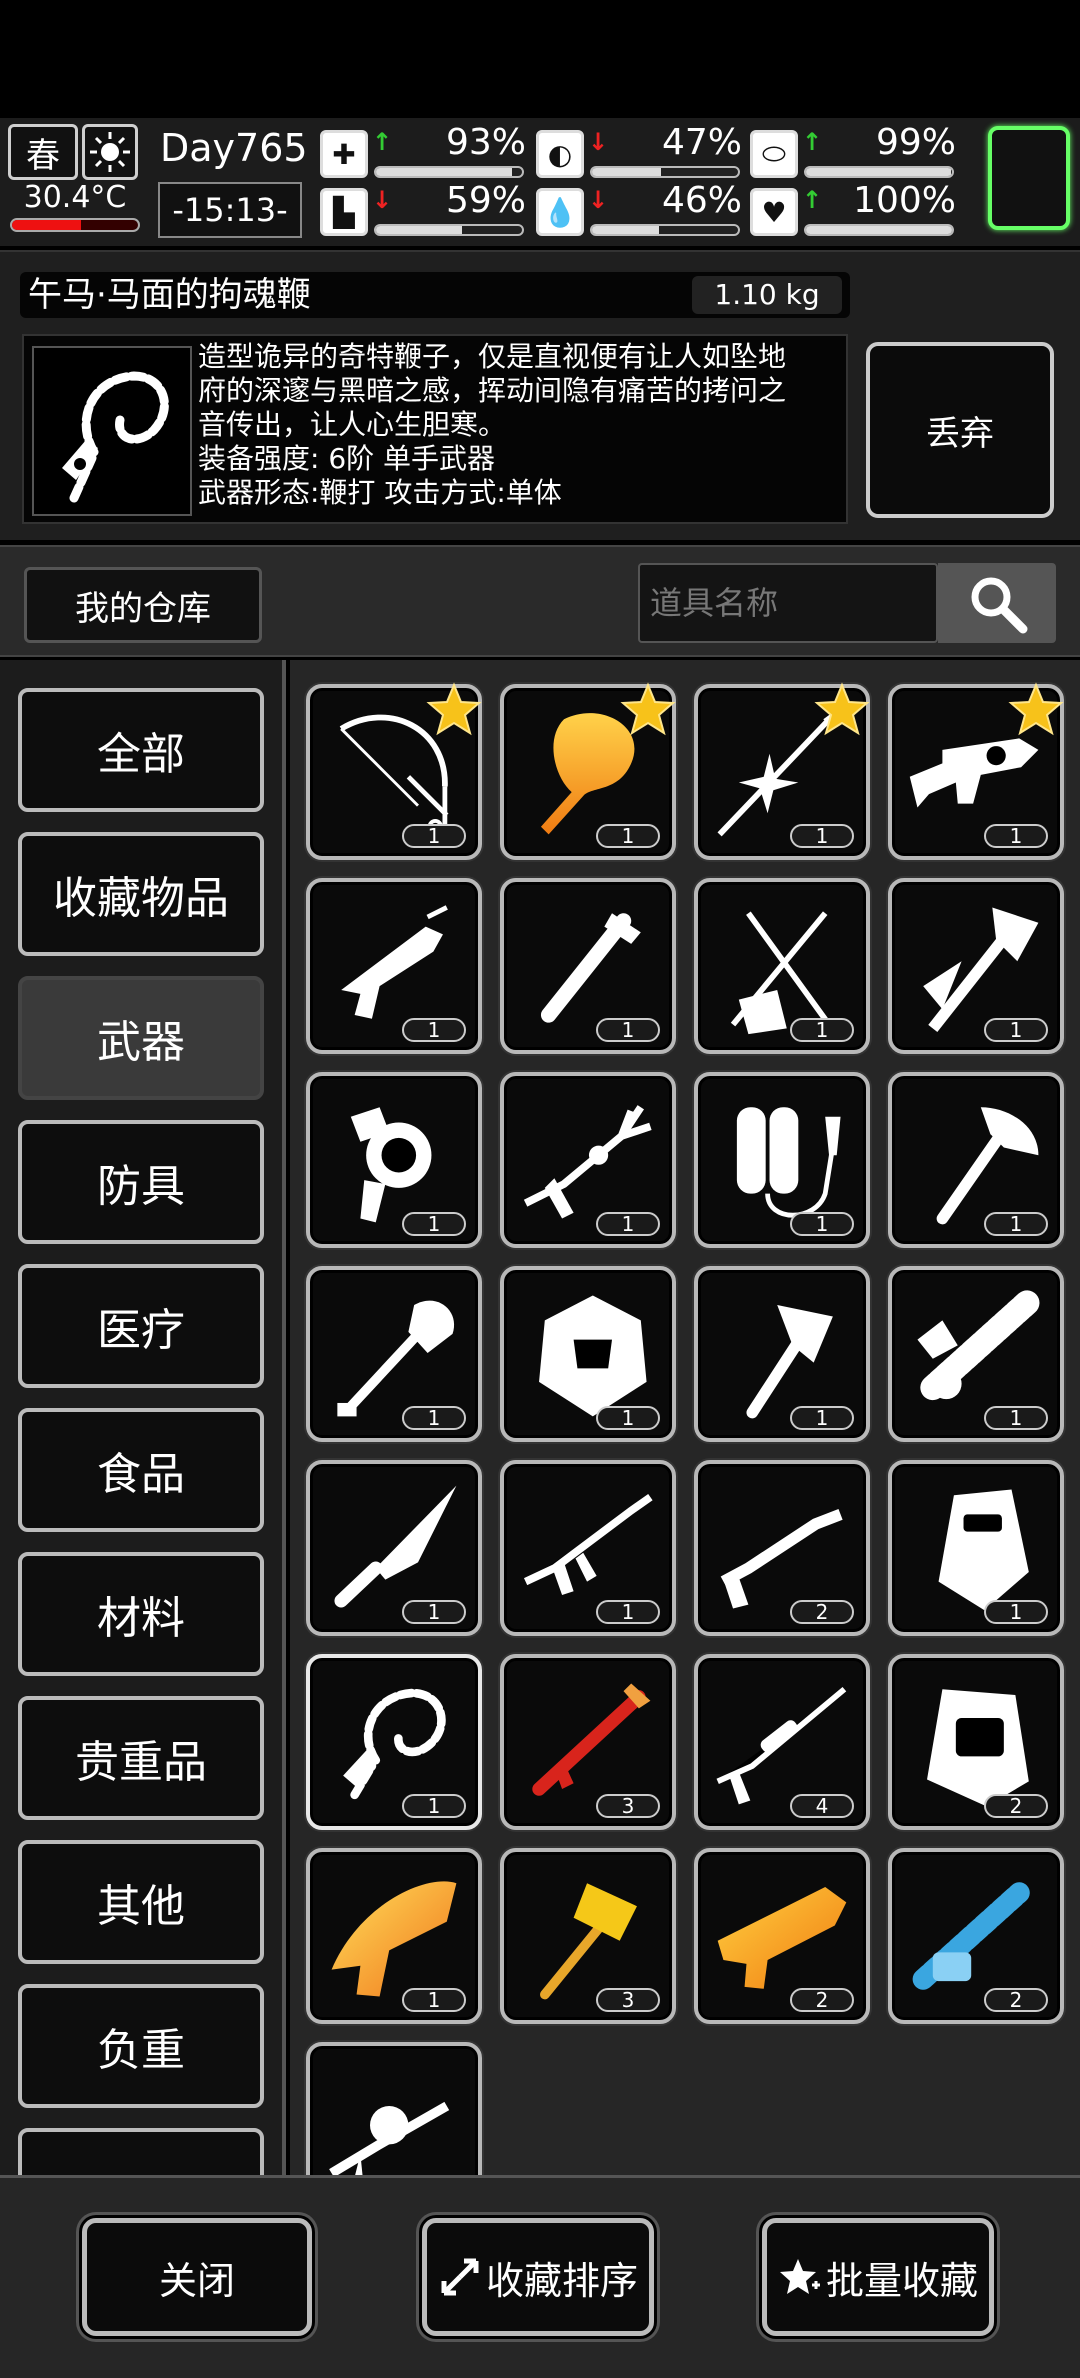 The width and height of the screenshot is (1080, 2378). I want to click on swap-arrows-icon, so click(460, 2277).